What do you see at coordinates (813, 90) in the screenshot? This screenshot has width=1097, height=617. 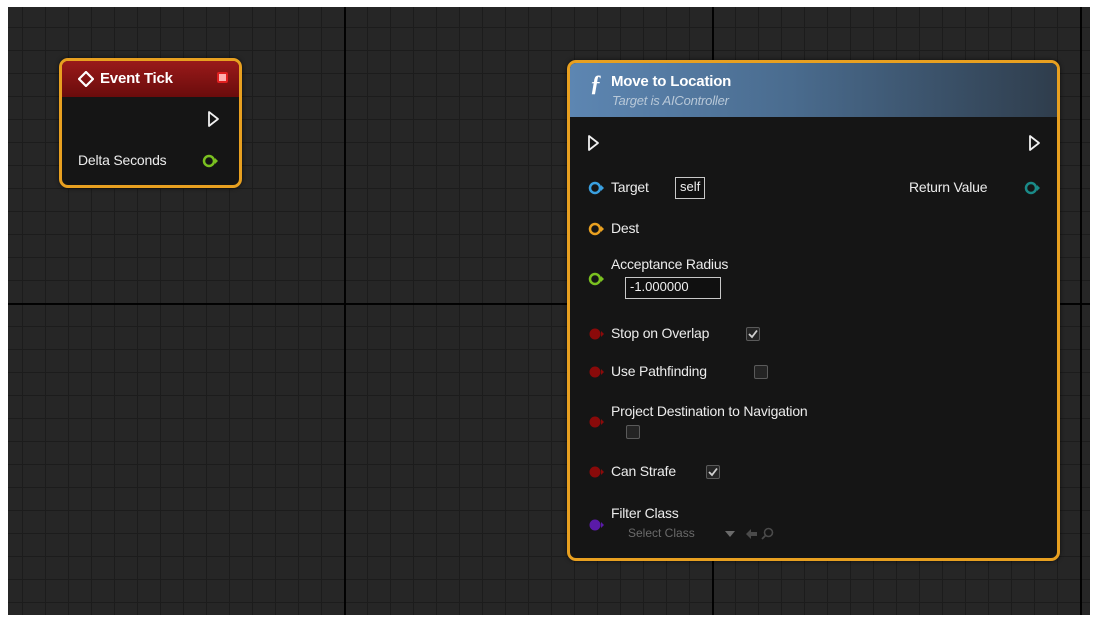 I see `move-to-location-header` at bounding box center [813, 90].